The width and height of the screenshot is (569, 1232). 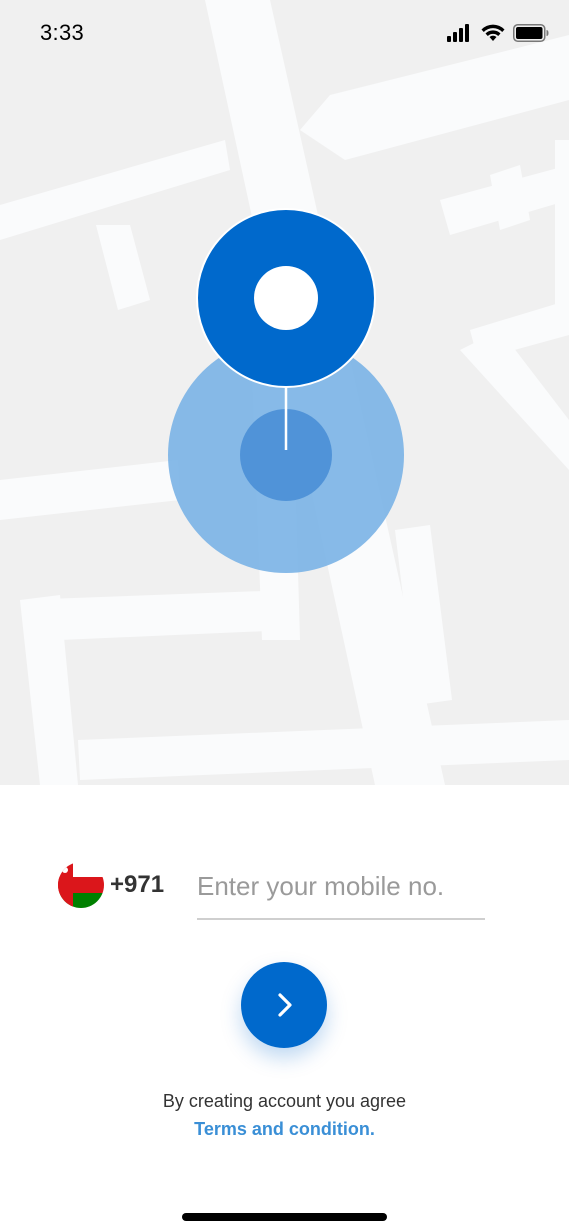 I want to click on mobile-number-input, so click(x=341, y=886).